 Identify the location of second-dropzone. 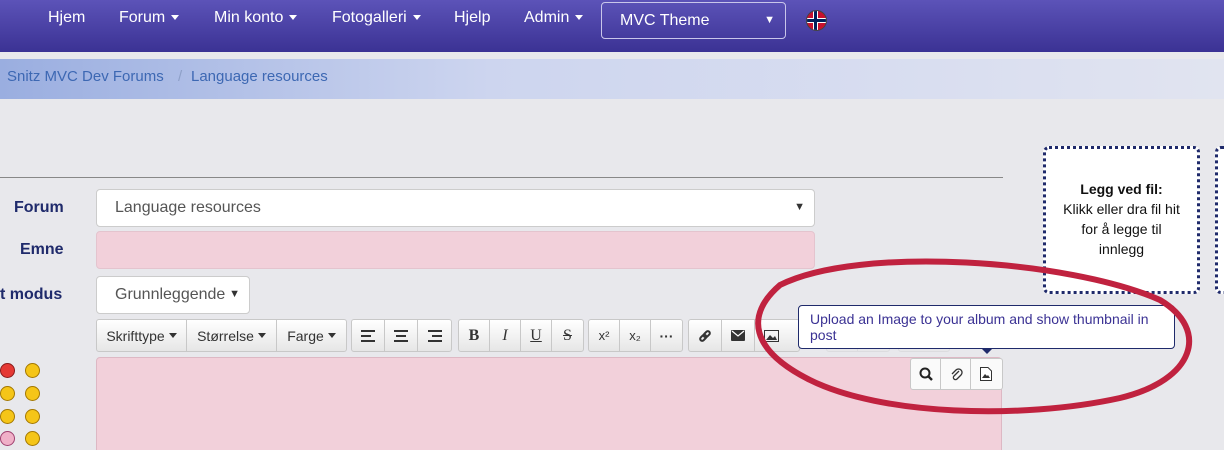
(1219, 220).